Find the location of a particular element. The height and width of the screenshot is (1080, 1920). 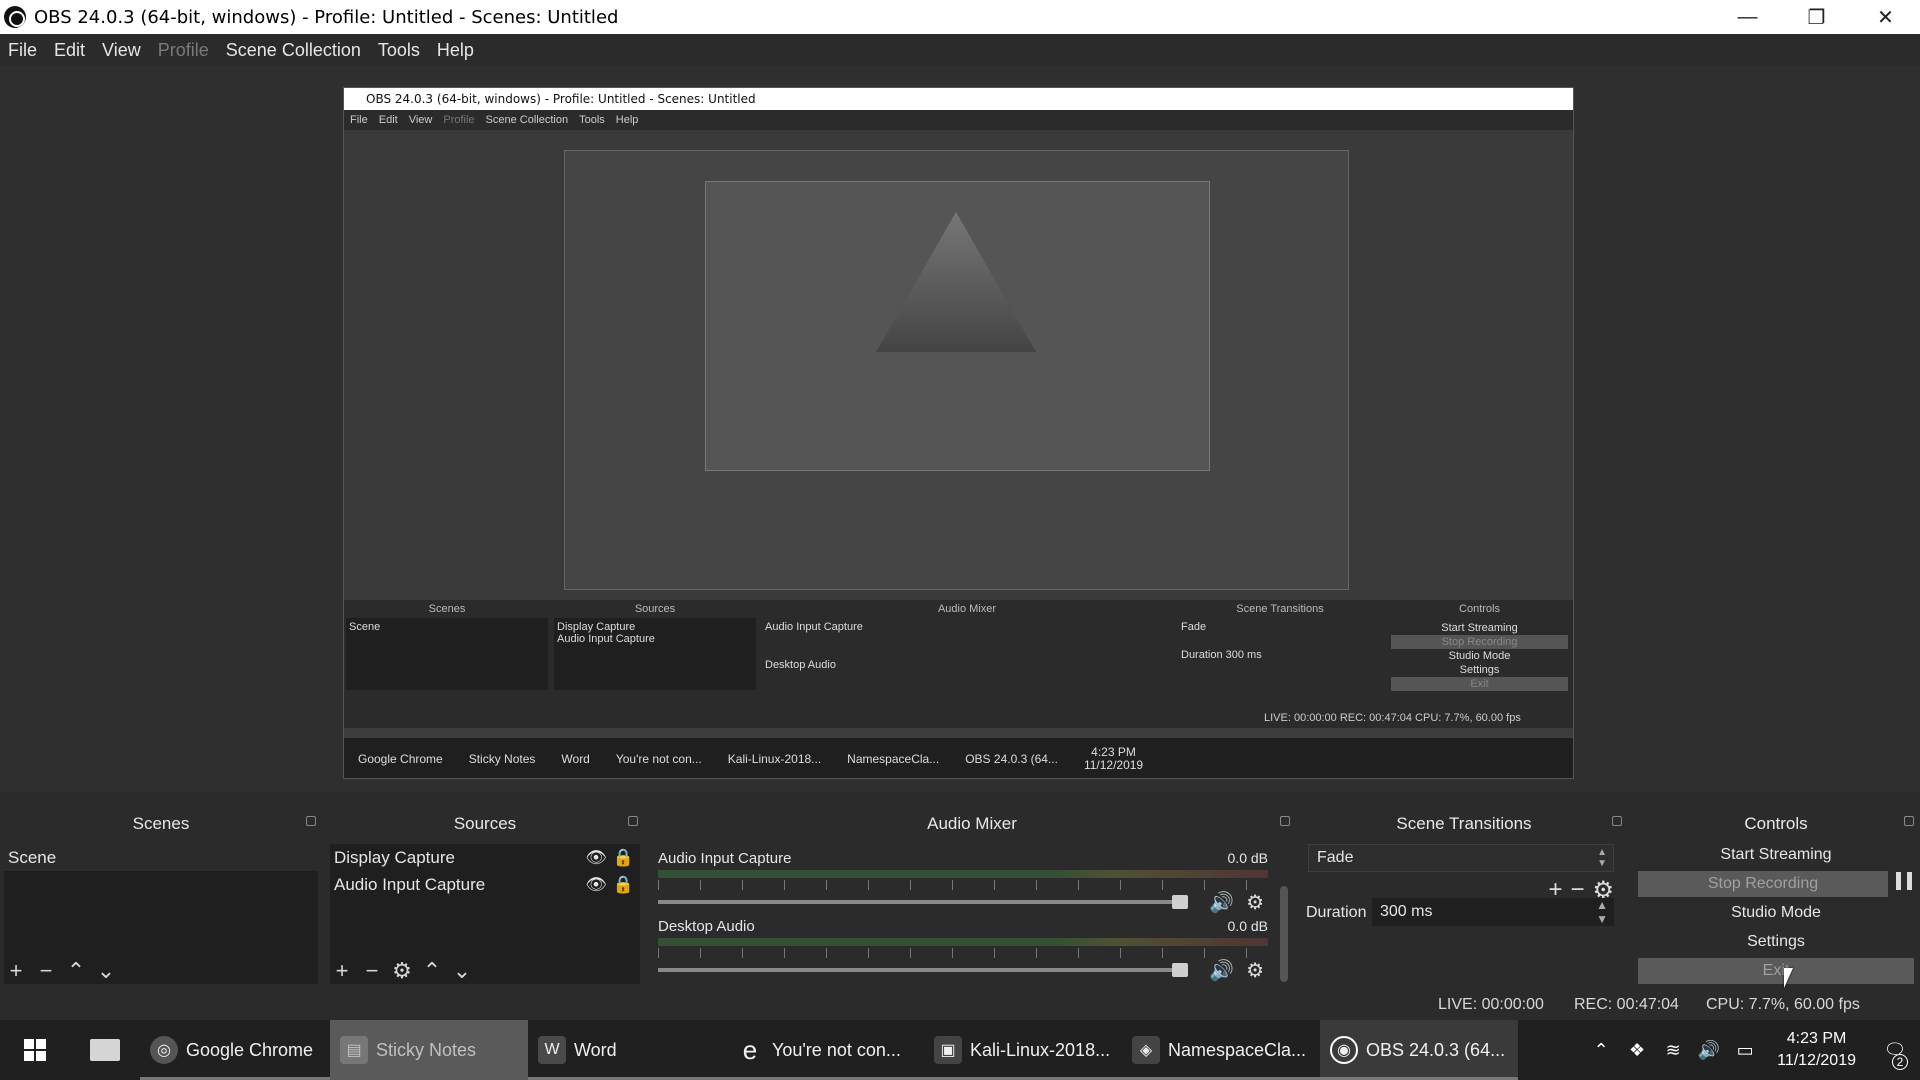

pause-icon is located at coordinates (1904, 881).